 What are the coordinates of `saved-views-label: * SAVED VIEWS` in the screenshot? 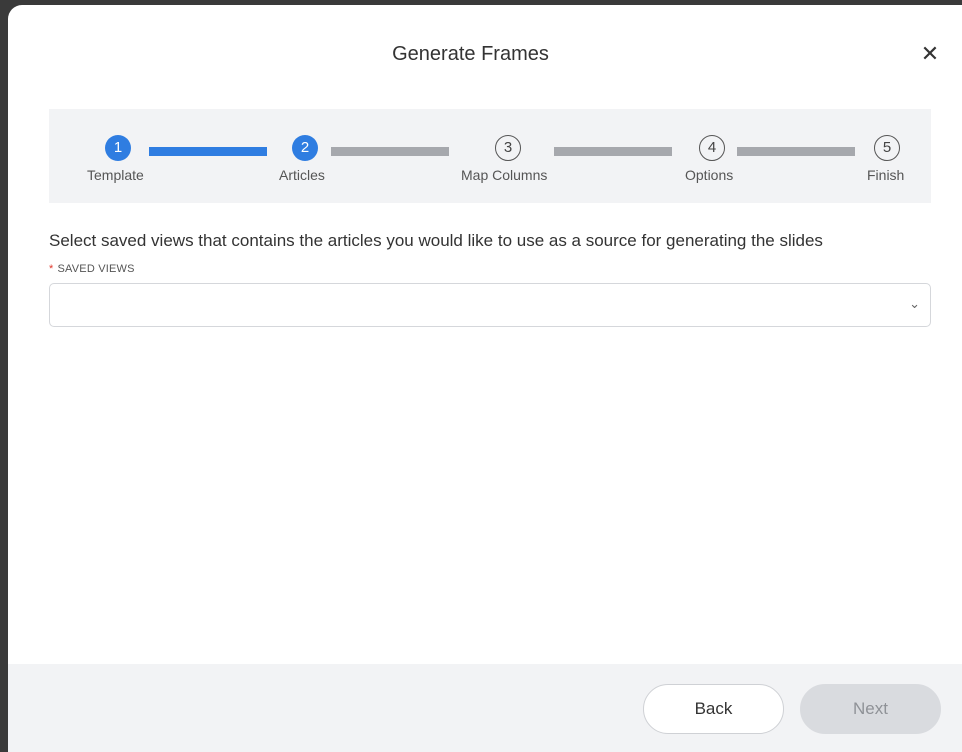 It's located at (92, 269).